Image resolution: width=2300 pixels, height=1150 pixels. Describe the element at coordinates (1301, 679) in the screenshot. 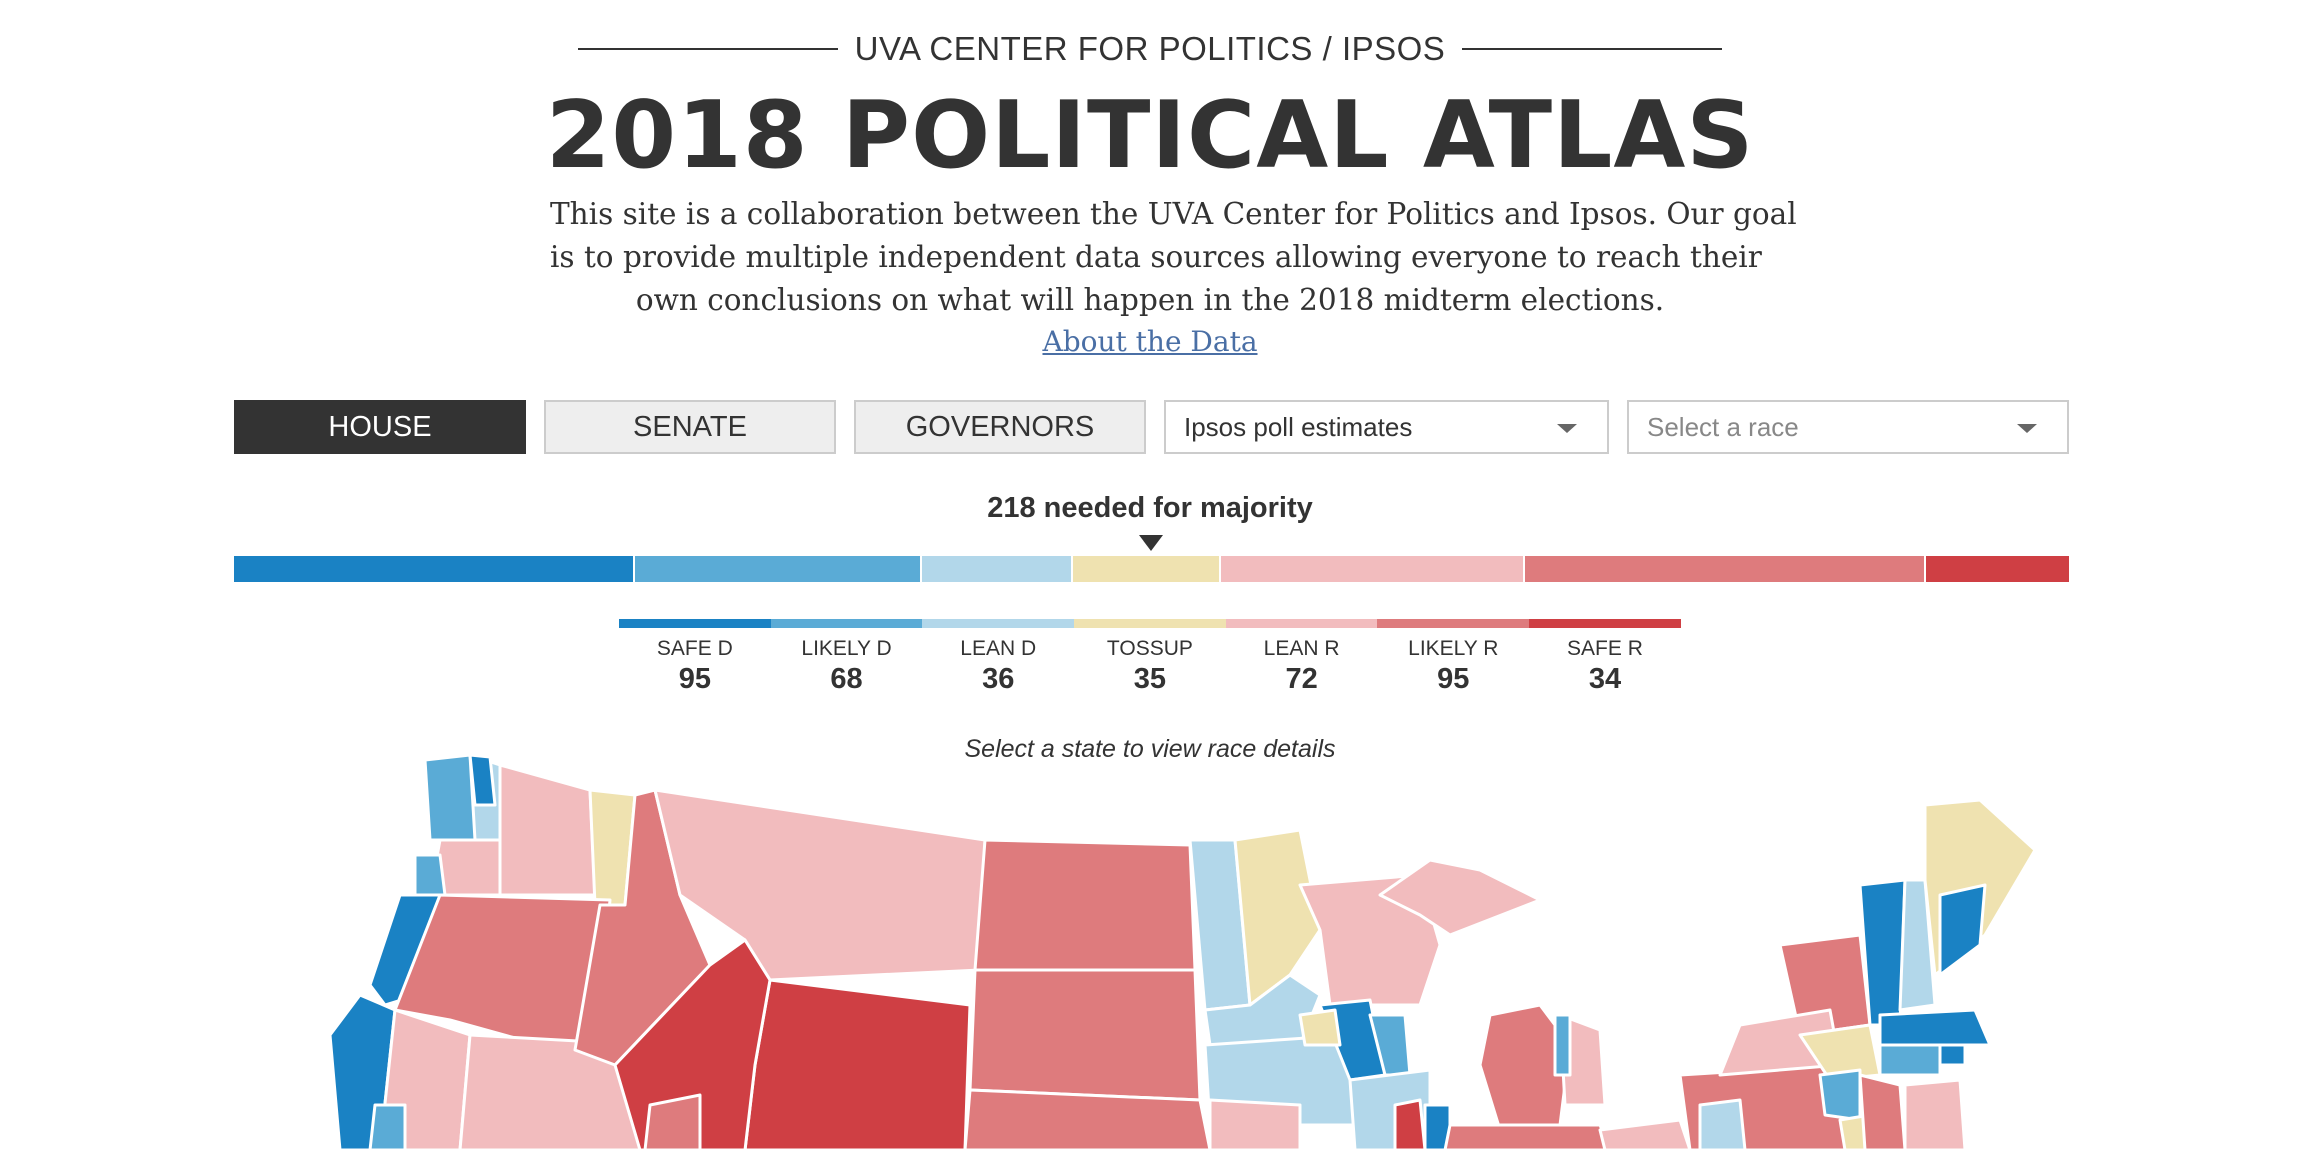

I see `legend-count: 72` at that location.